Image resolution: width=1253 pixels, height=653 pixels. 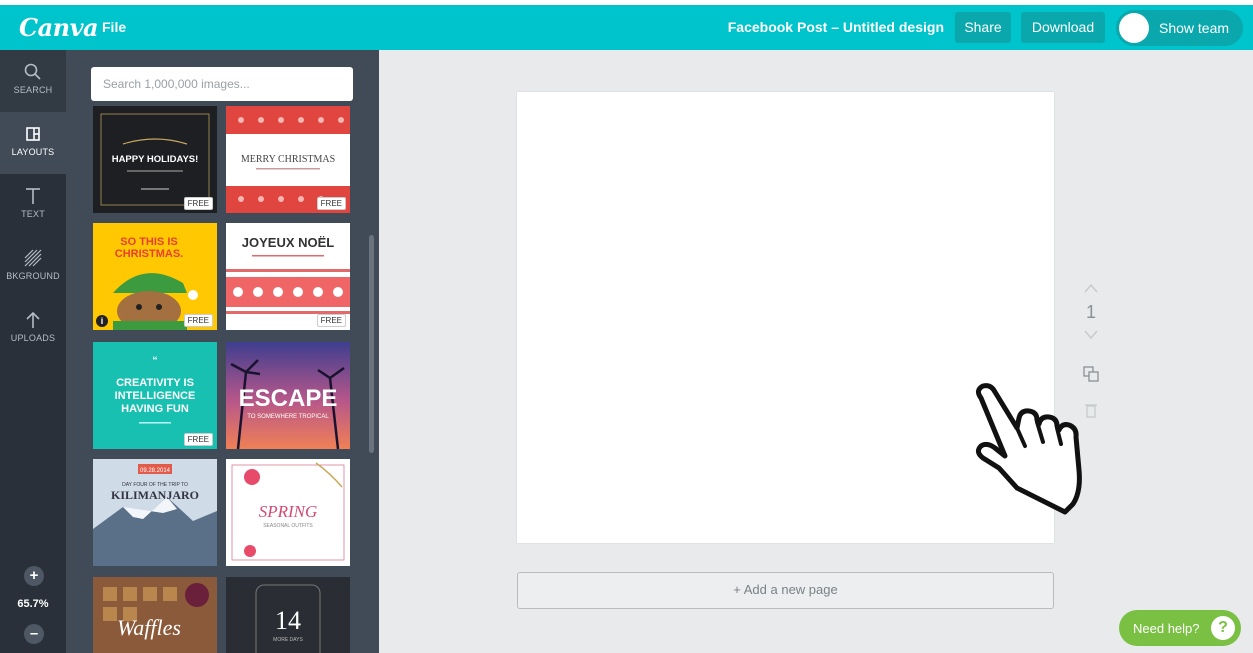 What do you see at coordinates (102, 321) in the screenshot?
I see `info-icon: i` at bounding box center [102, 321].